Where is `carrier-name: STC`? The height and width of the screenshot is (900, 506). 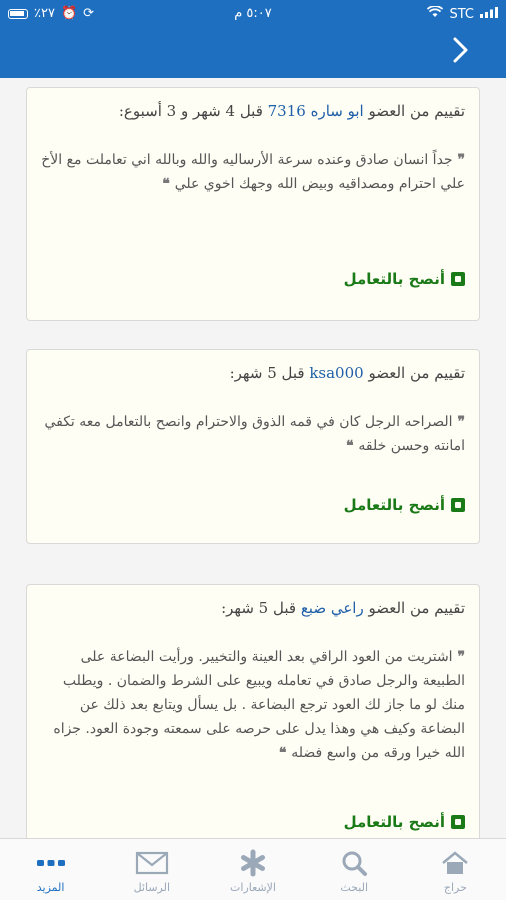
carrier-name: STC is located at coordinates (461, 14).